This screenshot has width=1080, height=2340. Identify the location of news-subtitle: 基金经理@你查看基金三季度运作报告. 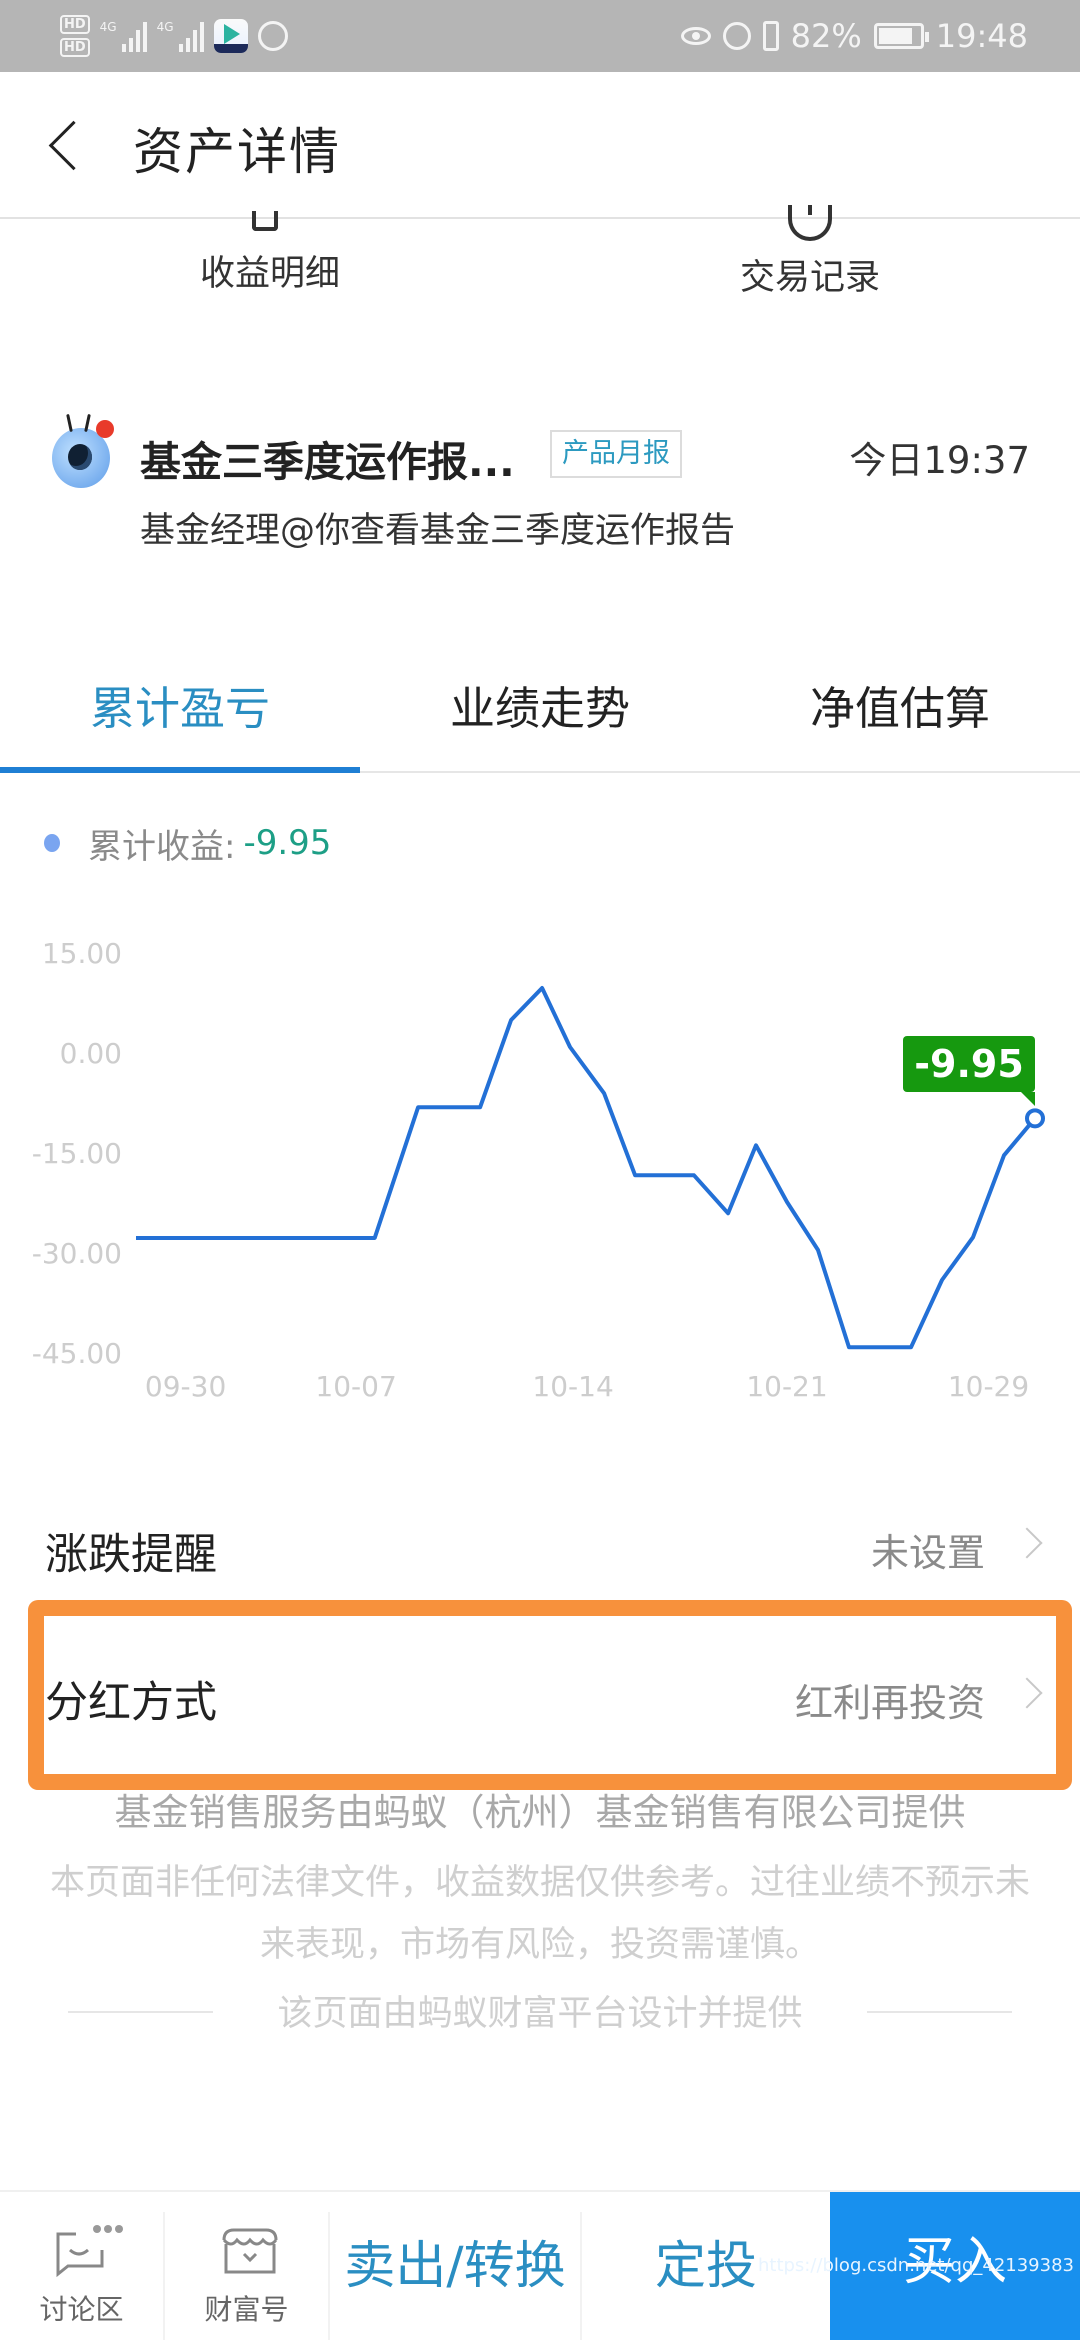
(438, 531).